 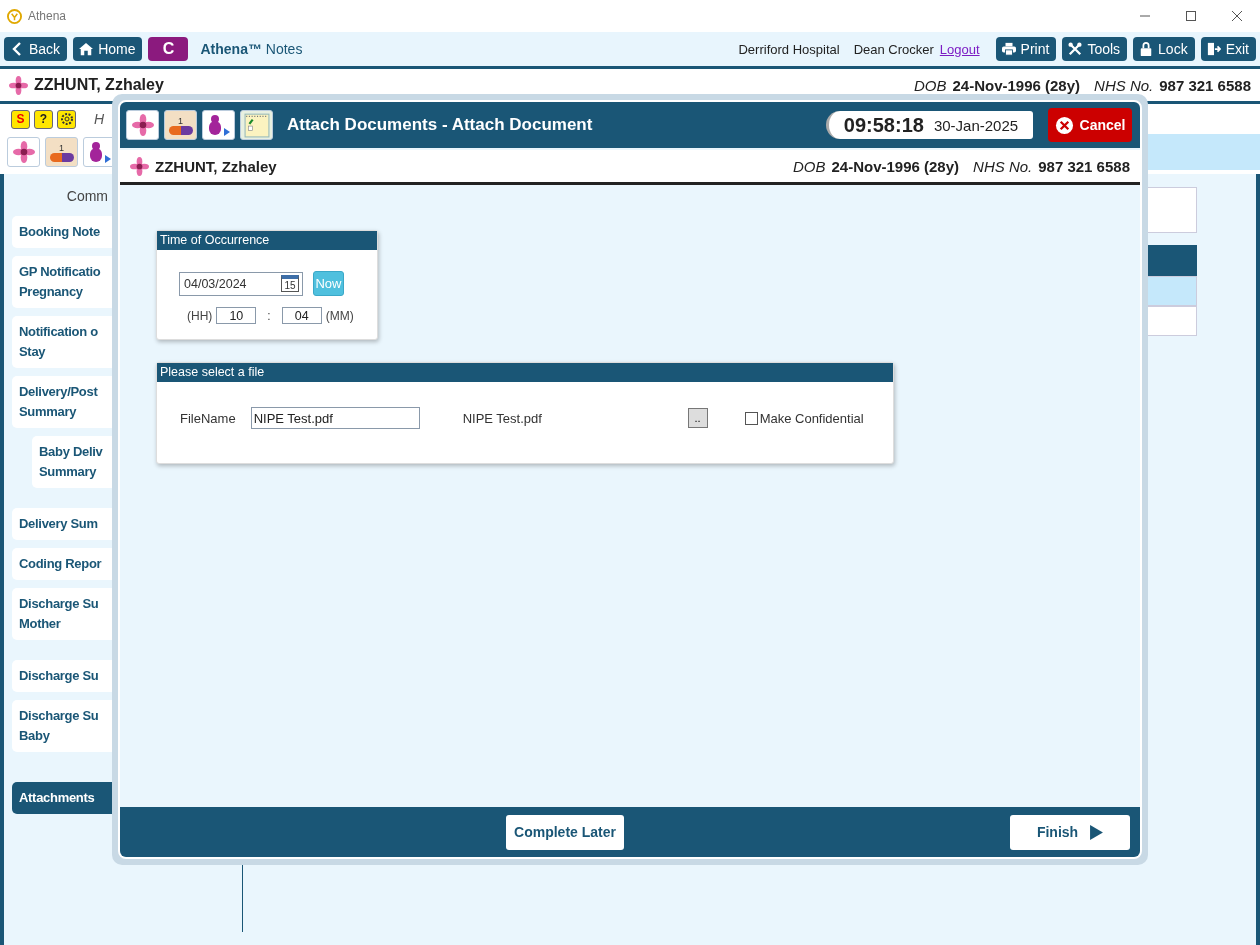 I want to click on minutes-field: 04, so click(x=301, y=315).